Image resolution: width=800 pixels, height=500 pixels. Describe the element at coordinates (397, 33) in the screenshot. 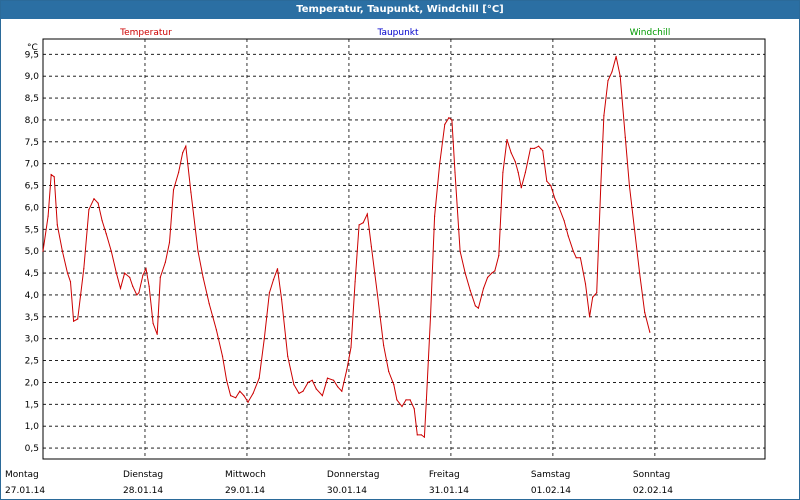

I see `legend-taupunkt: Taupunkt` at that location.